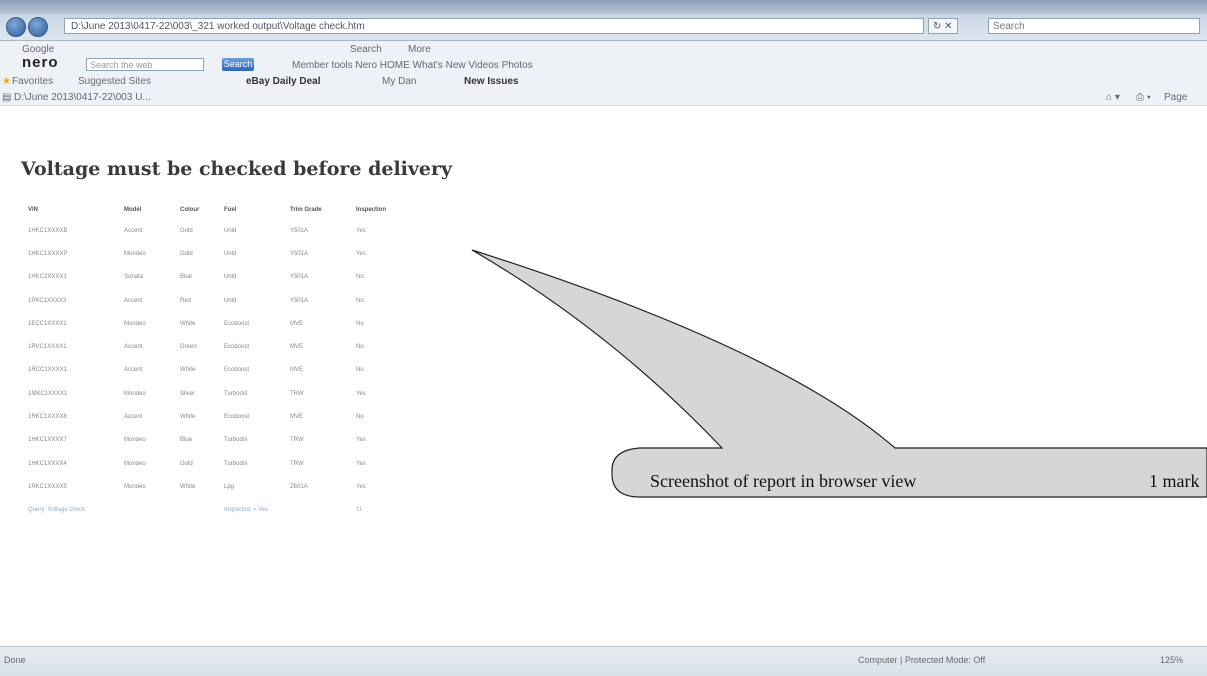 This screenshot has height=676, width=1207. I want to click on status-bar: Done Computer | Protected Mode: Off 125%, so click(603, 661).